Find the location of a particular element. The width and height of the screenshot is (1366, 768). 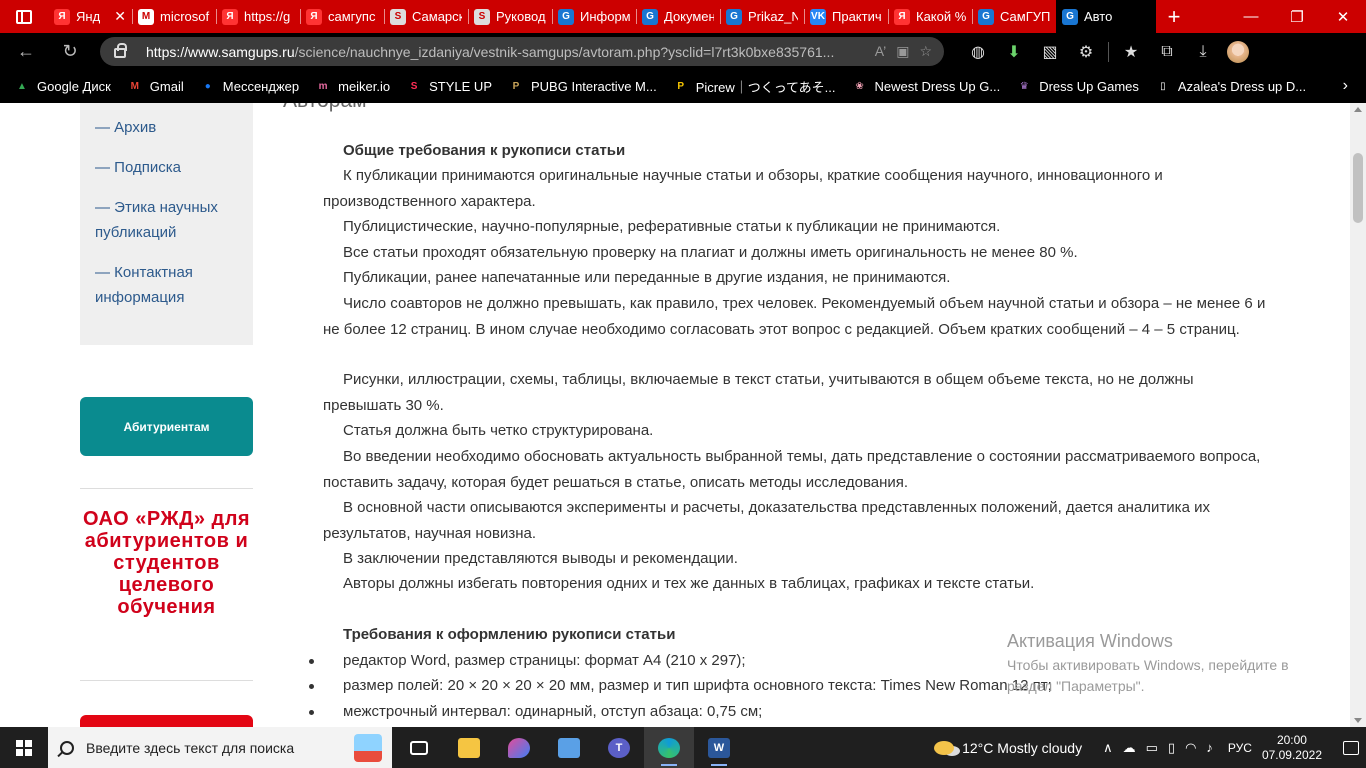

back-icon: ← is located at coordinates (26, 52).